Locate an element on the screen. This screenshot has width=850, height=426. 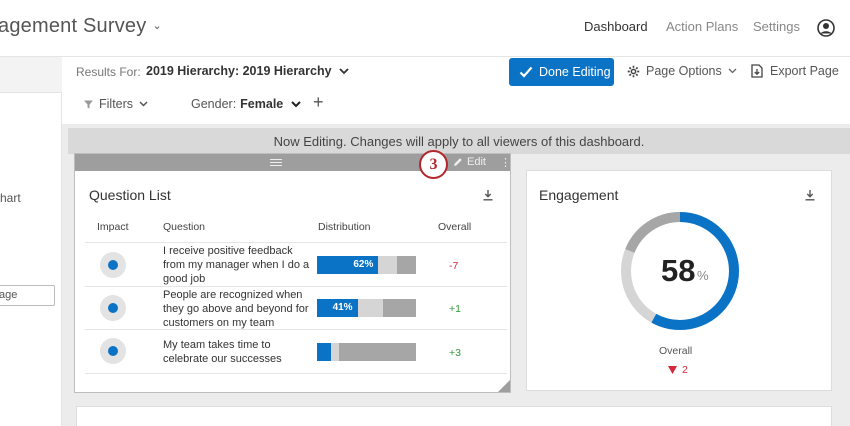
filters-label: Filters is located at coordinates (116, 104).